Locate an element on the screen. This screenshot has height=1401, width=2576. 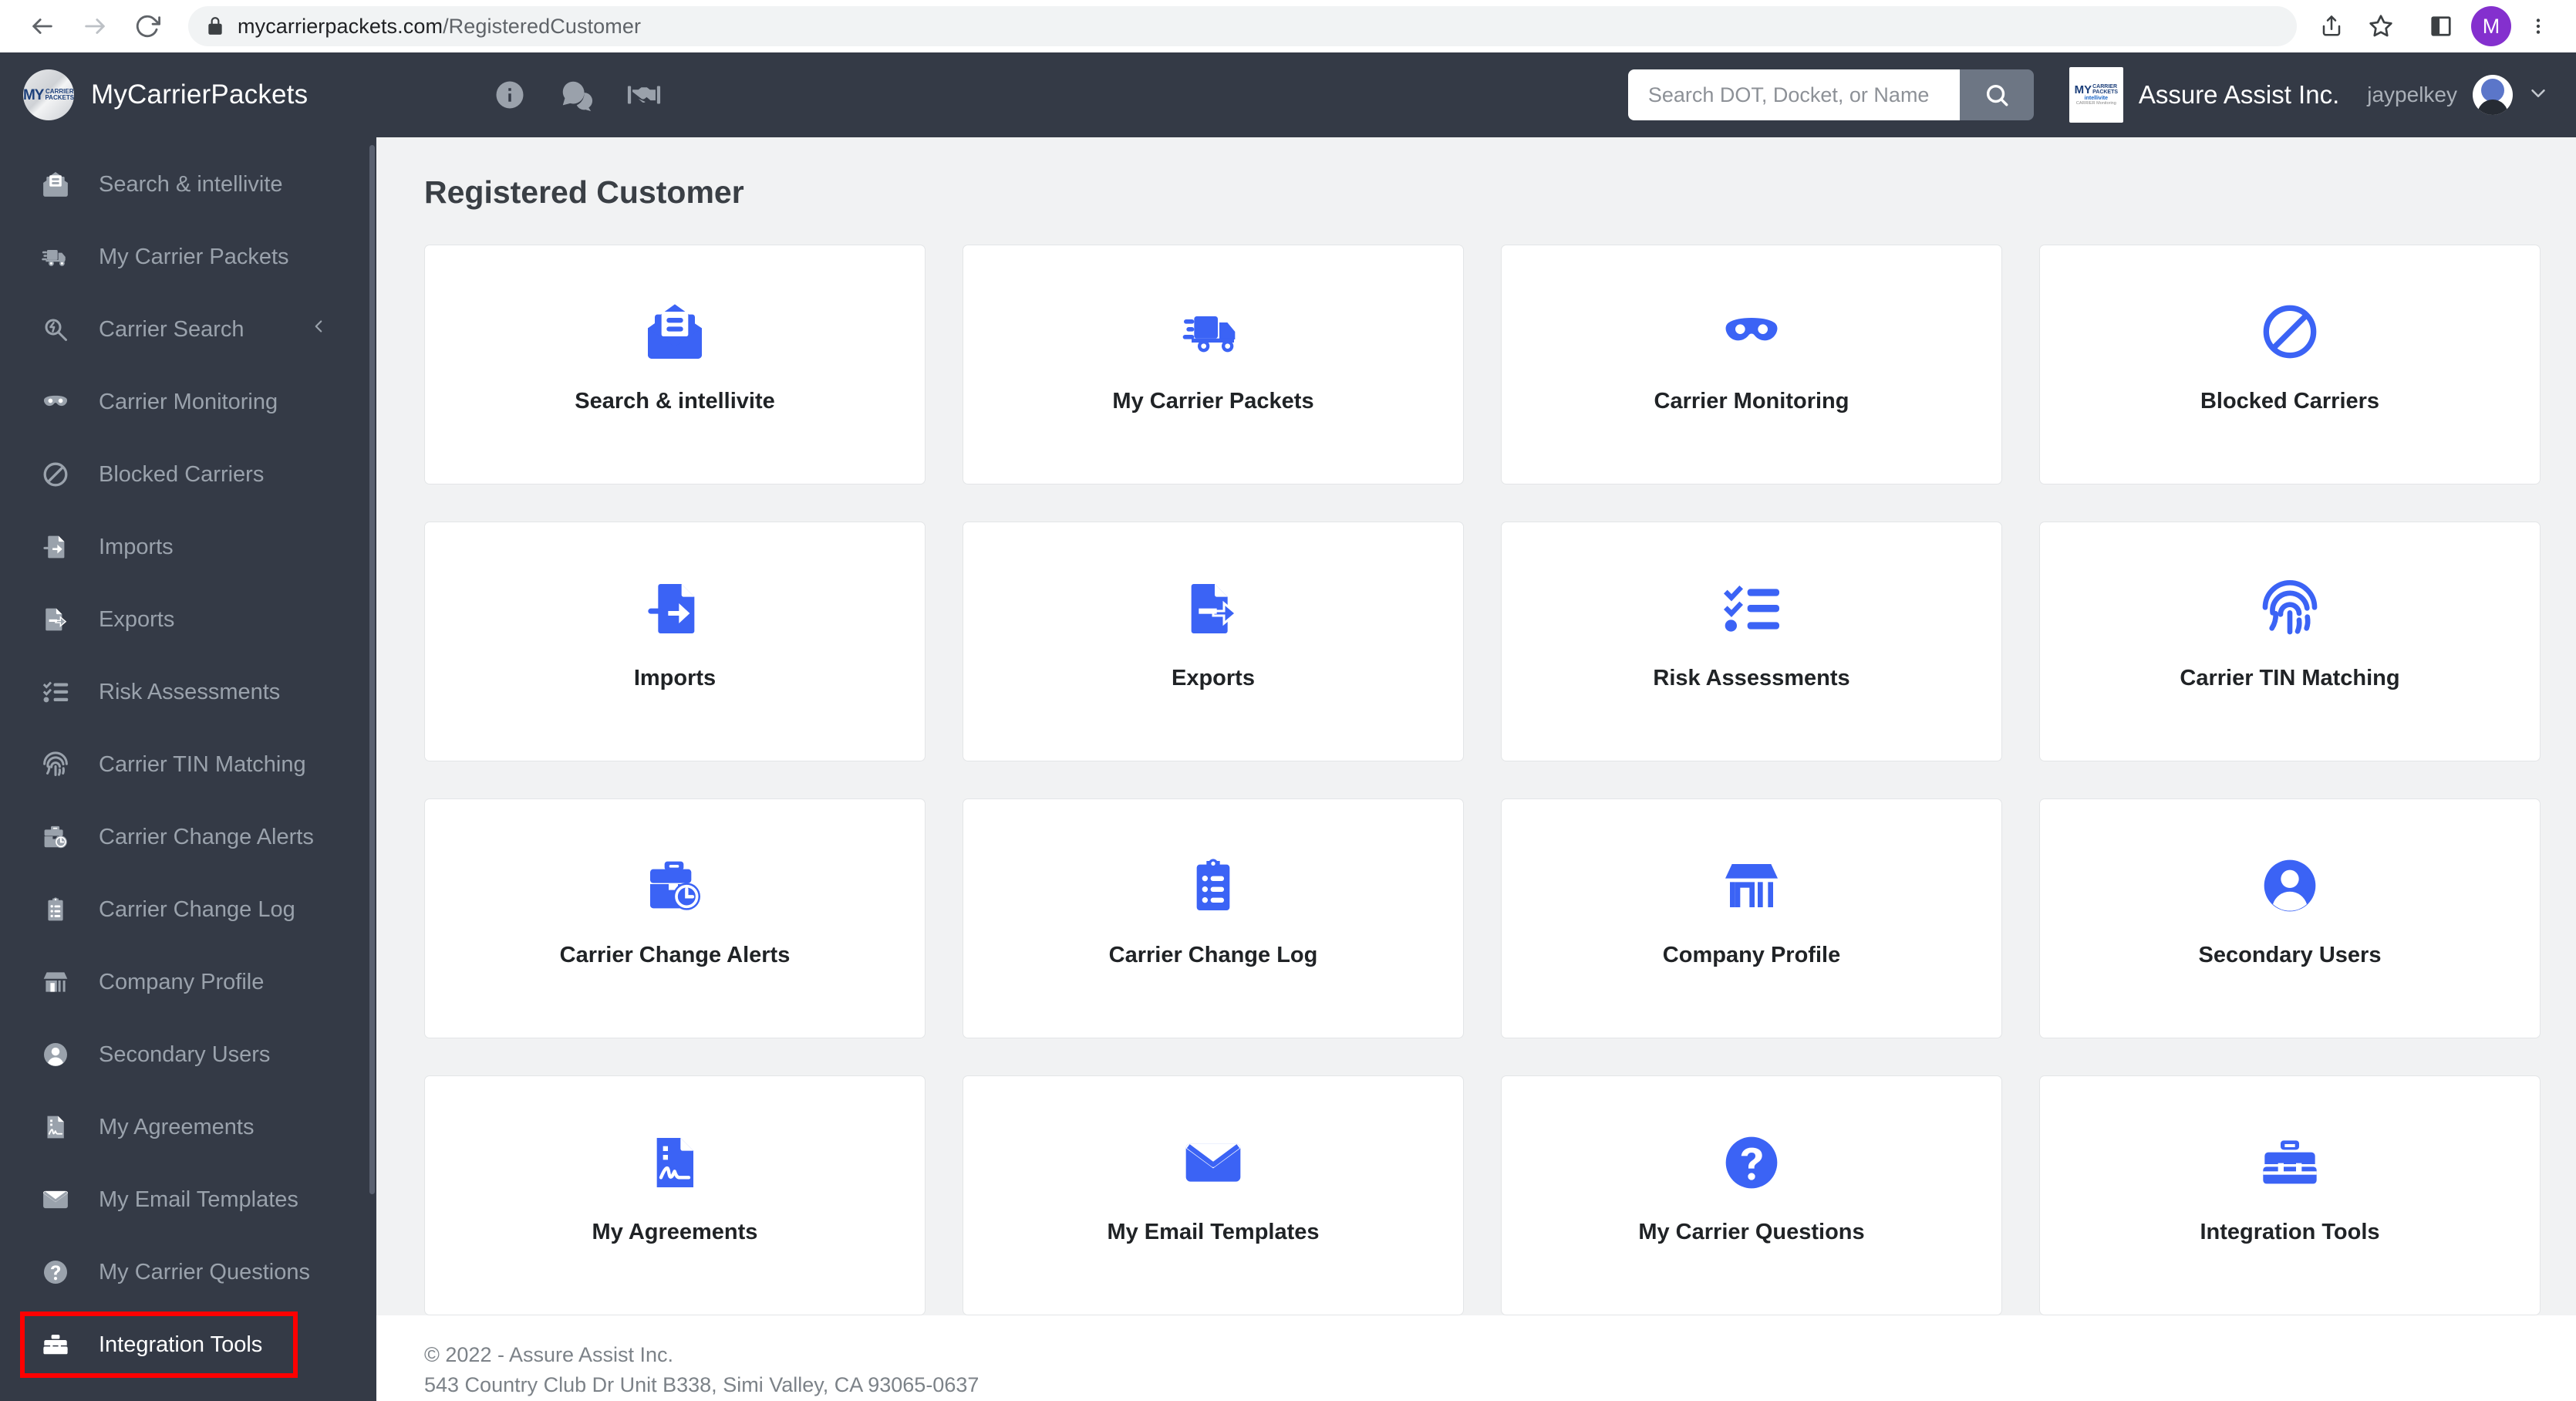
document-signed-icon is located at coordinates (675, 1163).